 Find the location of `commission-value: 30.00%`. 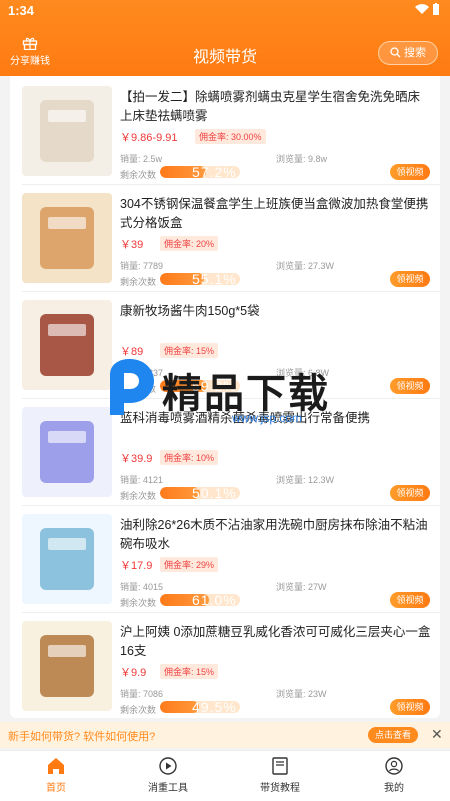

commission-value: 30.00% is located at coordinates (246, 137).